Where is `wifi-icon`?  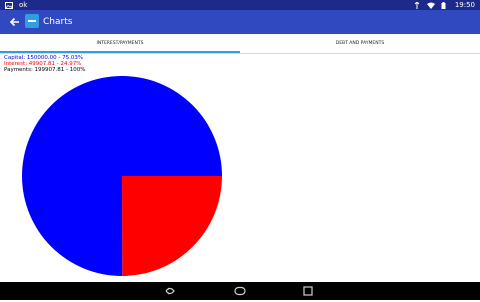 wifi-icon is located at coordinates (430, 5).